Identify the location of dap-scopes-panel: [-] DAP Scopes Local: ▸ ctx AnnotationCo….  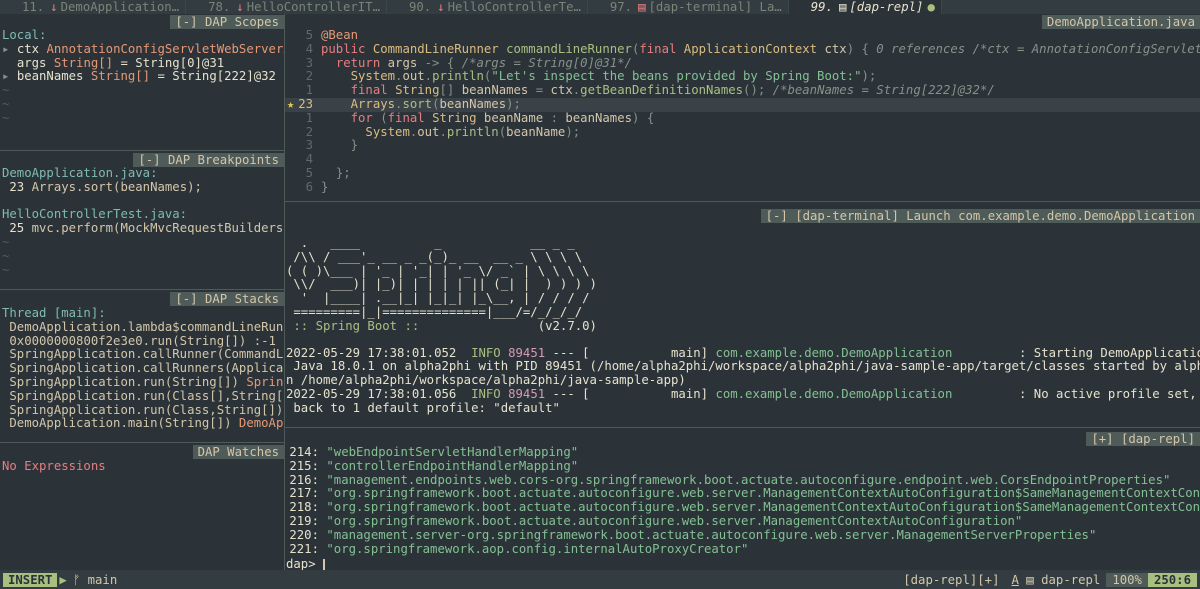
(142, 84).